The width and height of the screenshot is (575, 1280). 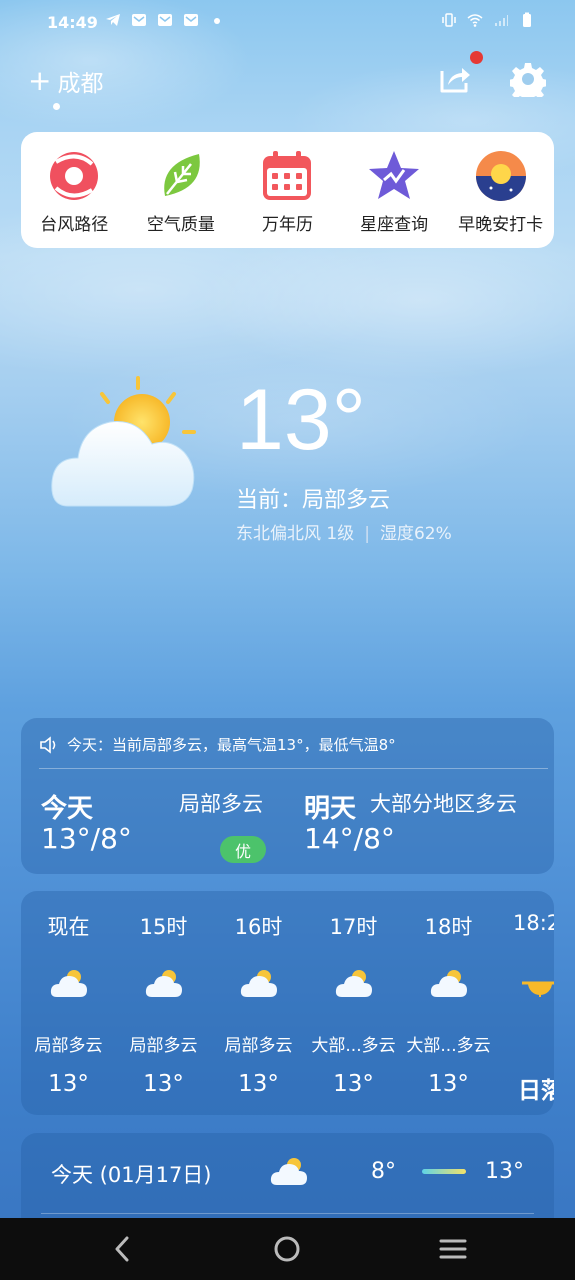 I want to click on battery-icon, so click(x=527, y=19).